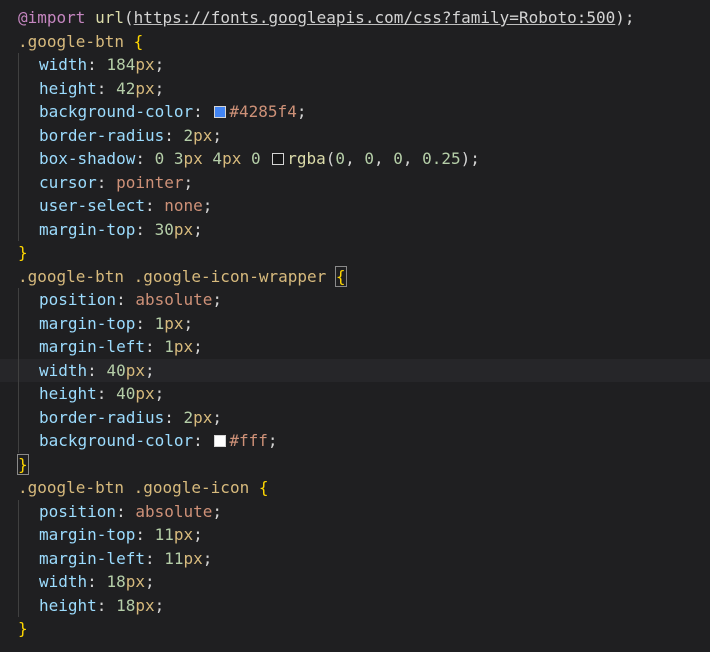  I want to click on code-line-text: .google-btn .google-icon {, so click(143, 488).